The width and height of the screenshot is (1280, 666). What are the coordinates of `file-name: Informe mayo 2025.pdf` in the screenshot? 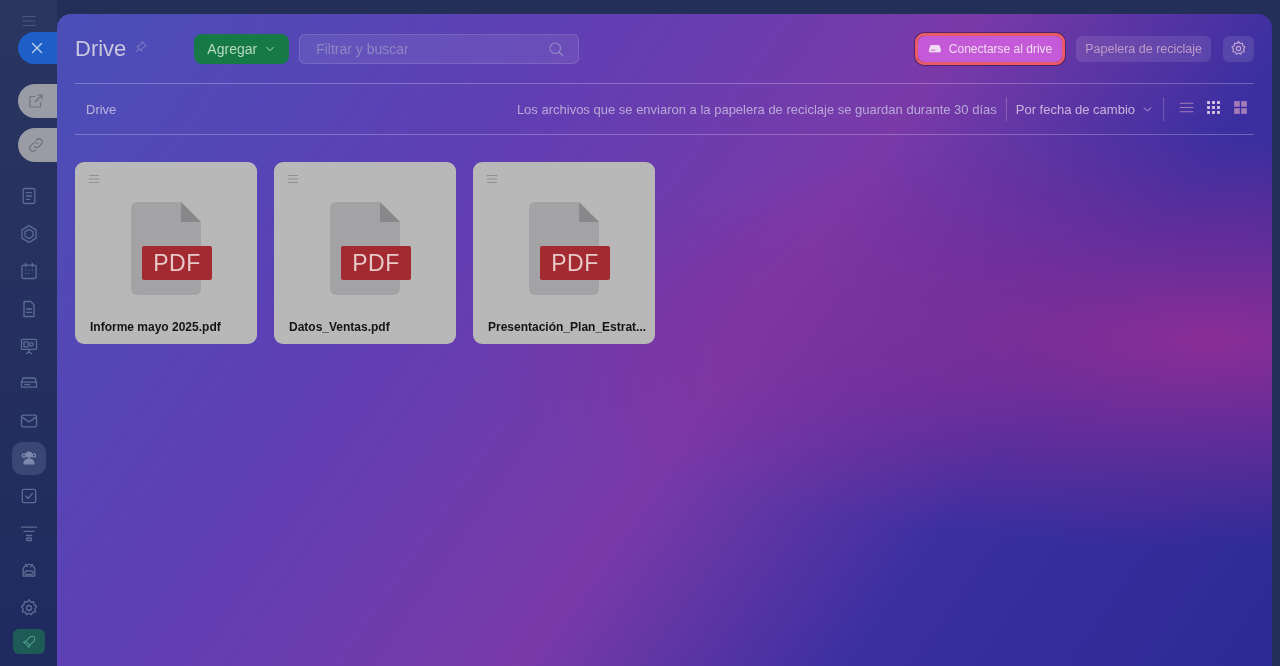 It's located at (155, 327).